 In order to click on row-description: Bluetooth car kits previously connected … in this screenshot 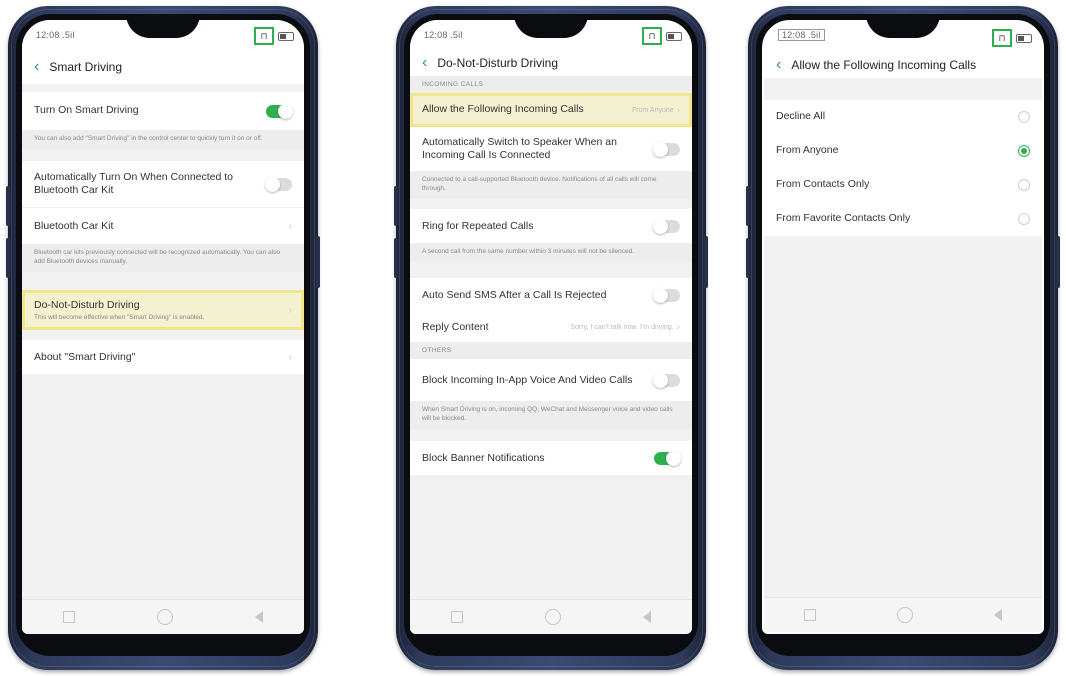, I will do `click(163, 258)`.